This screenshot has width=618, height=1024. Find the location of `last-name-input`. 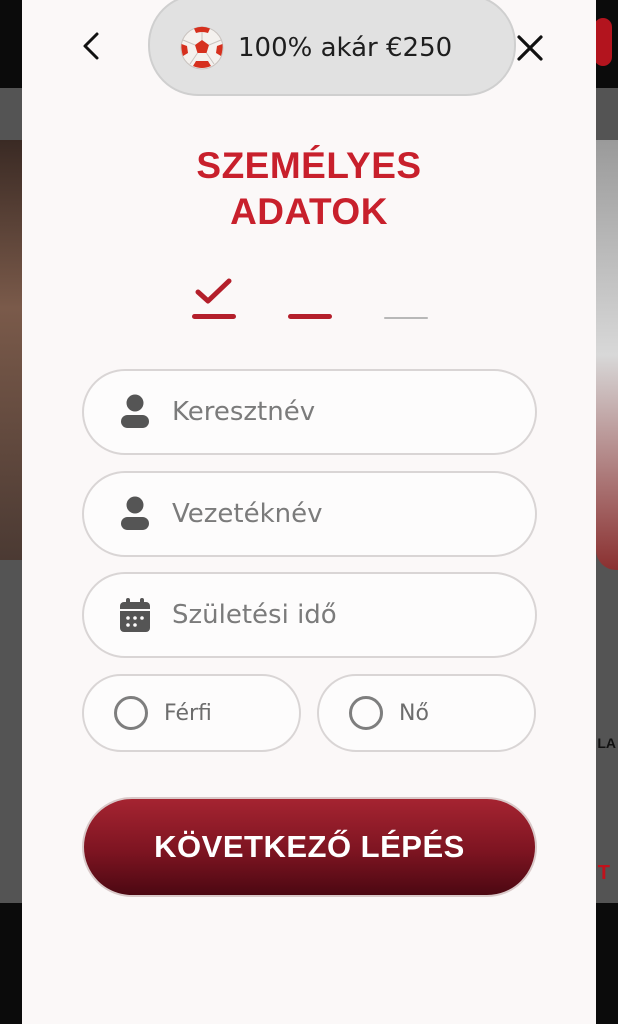

last-name-input is located at coordinates (352, 514).